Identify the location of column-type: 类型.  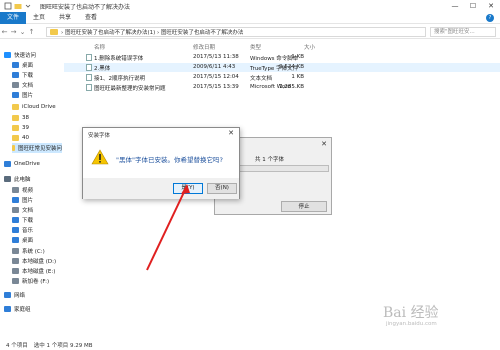
(255, 47).